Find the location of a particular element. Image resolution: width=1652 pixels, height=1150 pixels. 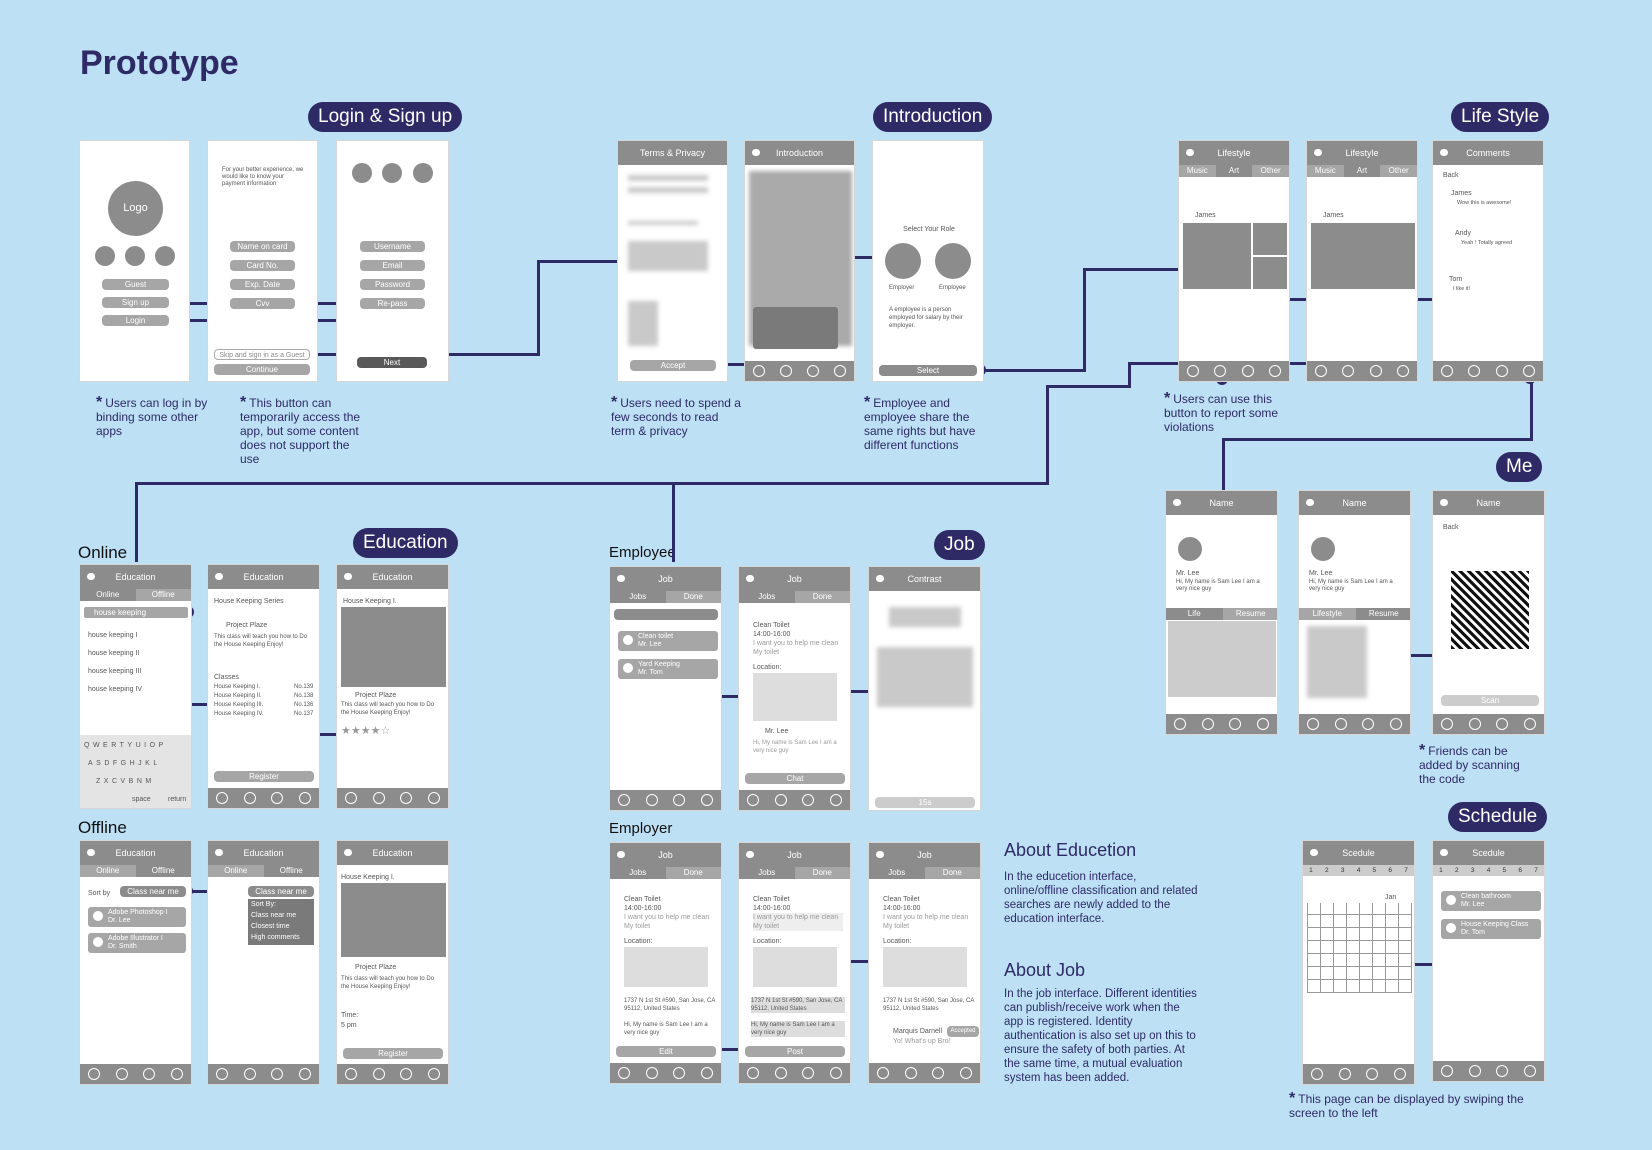

sort-dropdown: Class near me is located at coordinates (153, 891).